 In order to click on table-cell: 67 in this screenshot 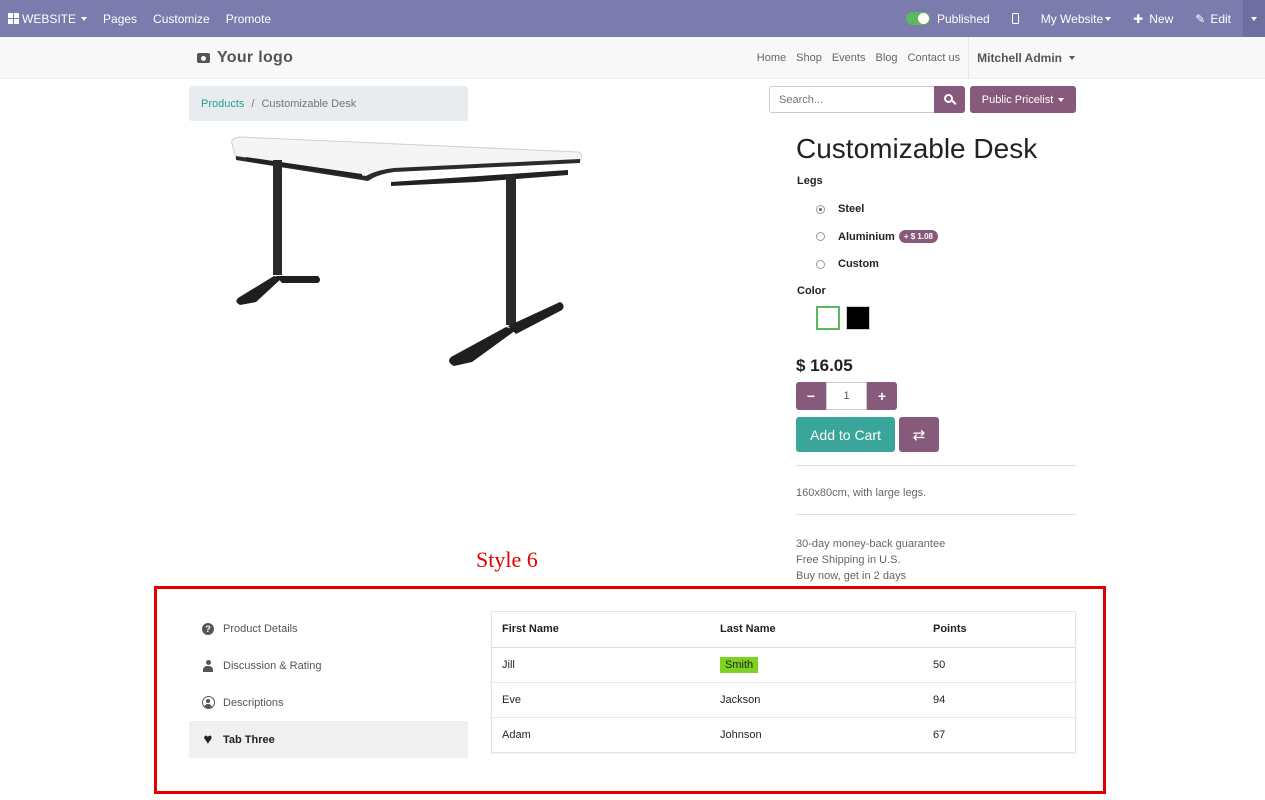, I will do `click(939, 734)`.